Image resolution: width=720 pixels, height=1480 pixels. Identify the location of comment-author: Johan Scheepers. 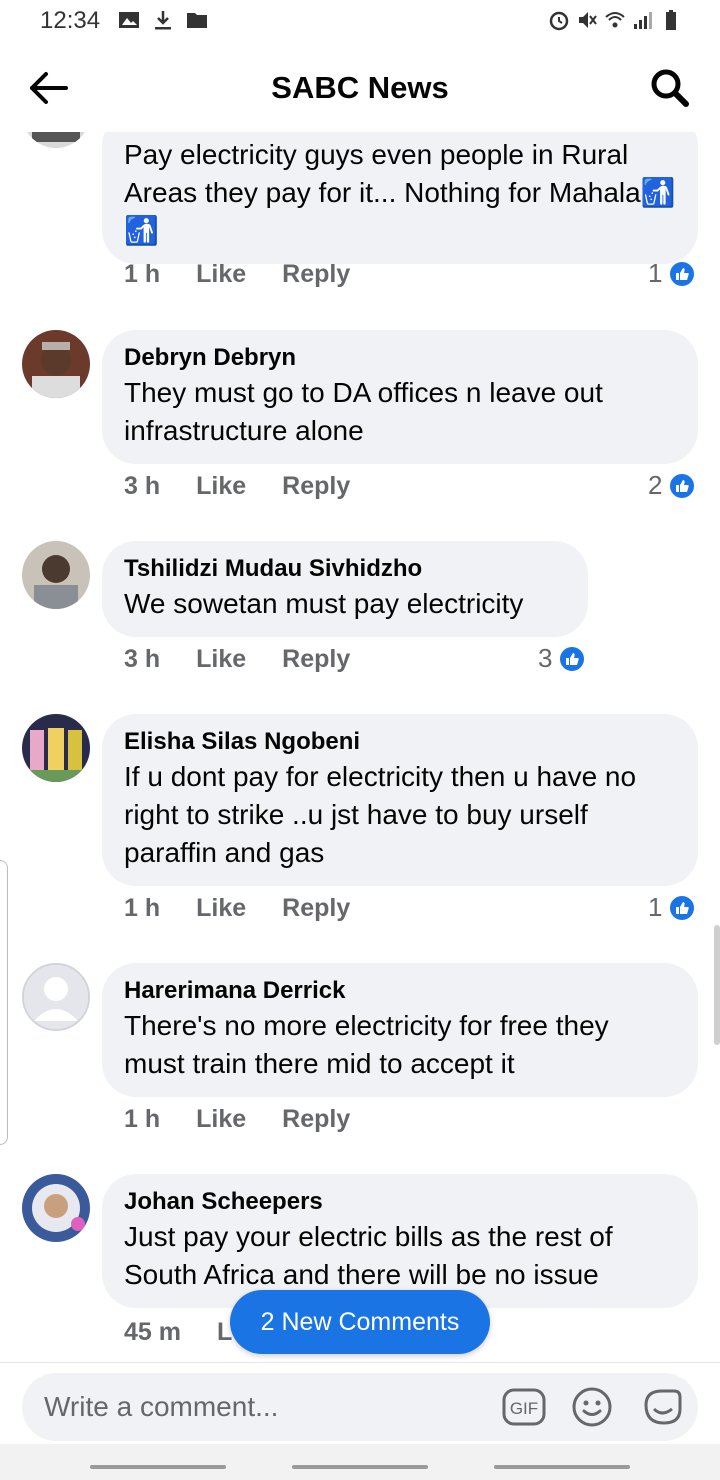
(400, 1202).